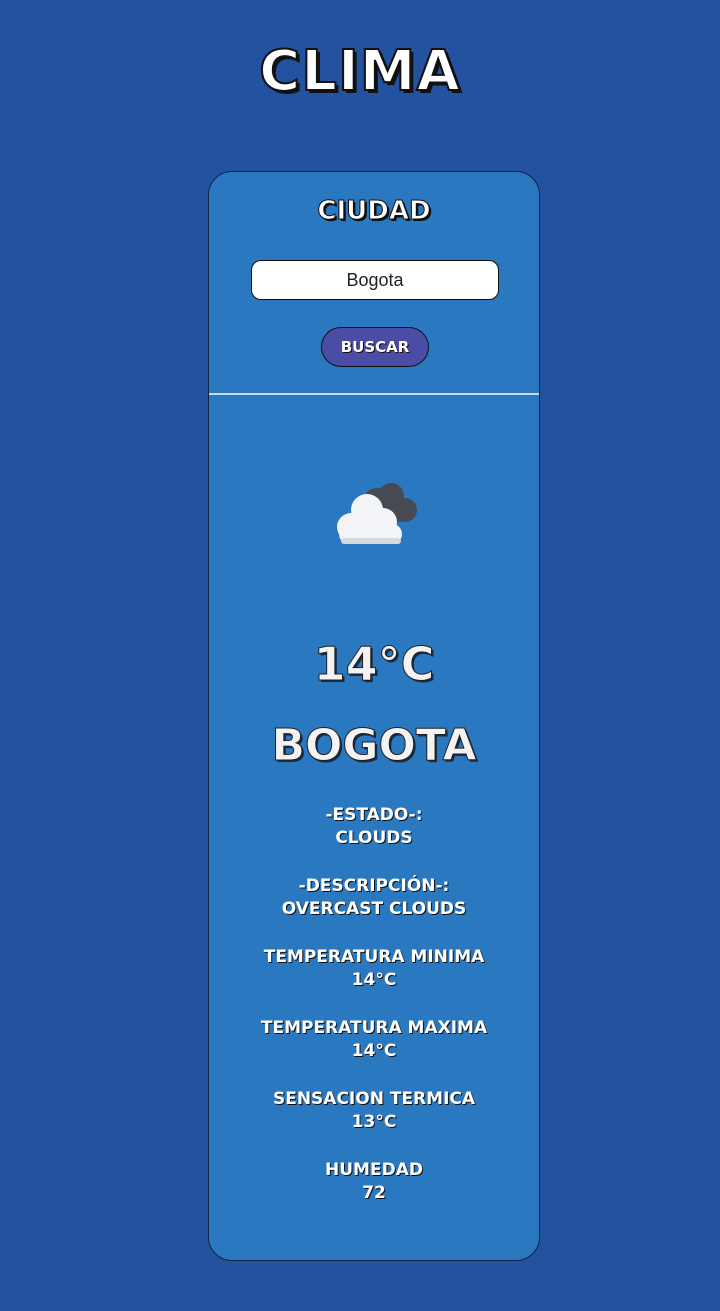 The image size is (720, 1311). I want to click on detail-label: TEMPERATURA MINIMA, so click(374, 957).